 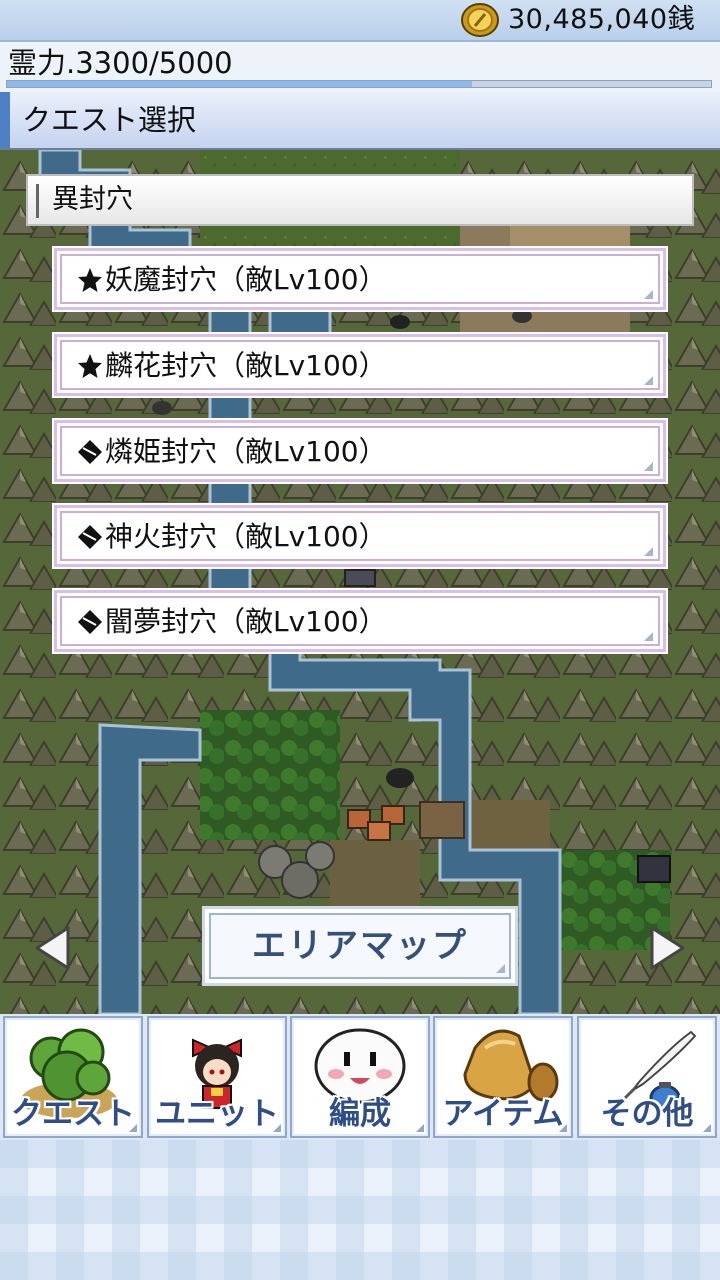 What do you see at coordinates (246, 451) in the screenshot?
I see `quest-label: 燐姫封穴（敵Lv100）` at bounding box center [246, 451].